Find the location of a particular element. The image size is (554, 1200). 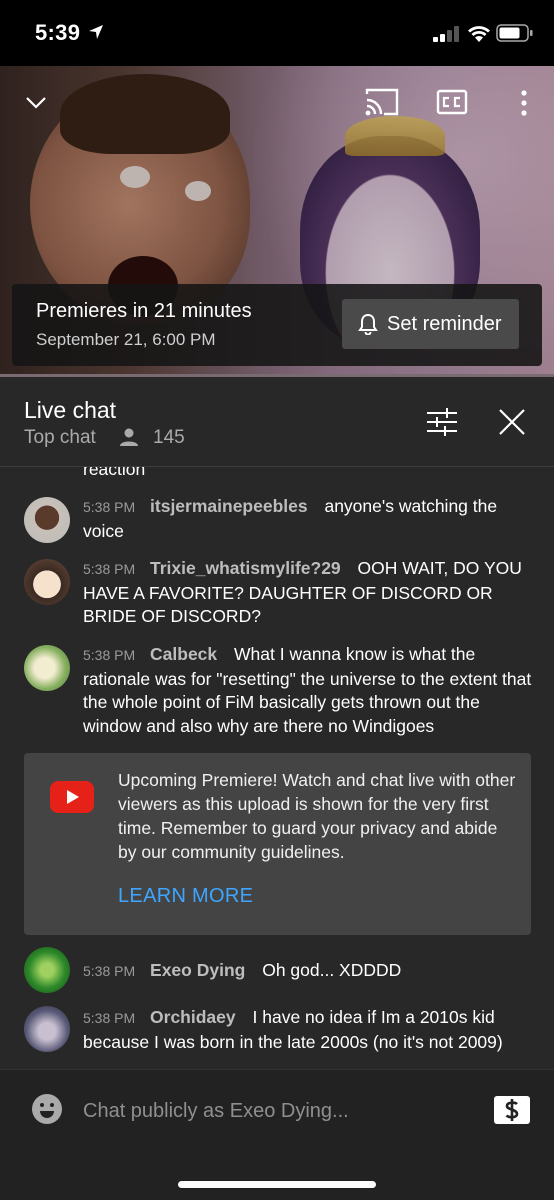

location-arrow-icon is located at coordinates (96, 32).